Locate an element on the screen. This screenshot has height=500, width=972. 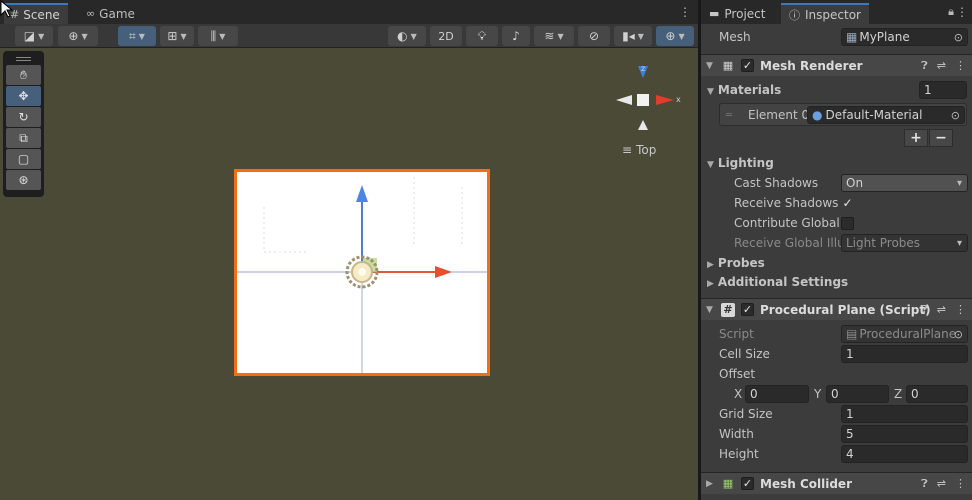
snap-increment-button: ⊞ ▼ is located at coordinates (177, 36).